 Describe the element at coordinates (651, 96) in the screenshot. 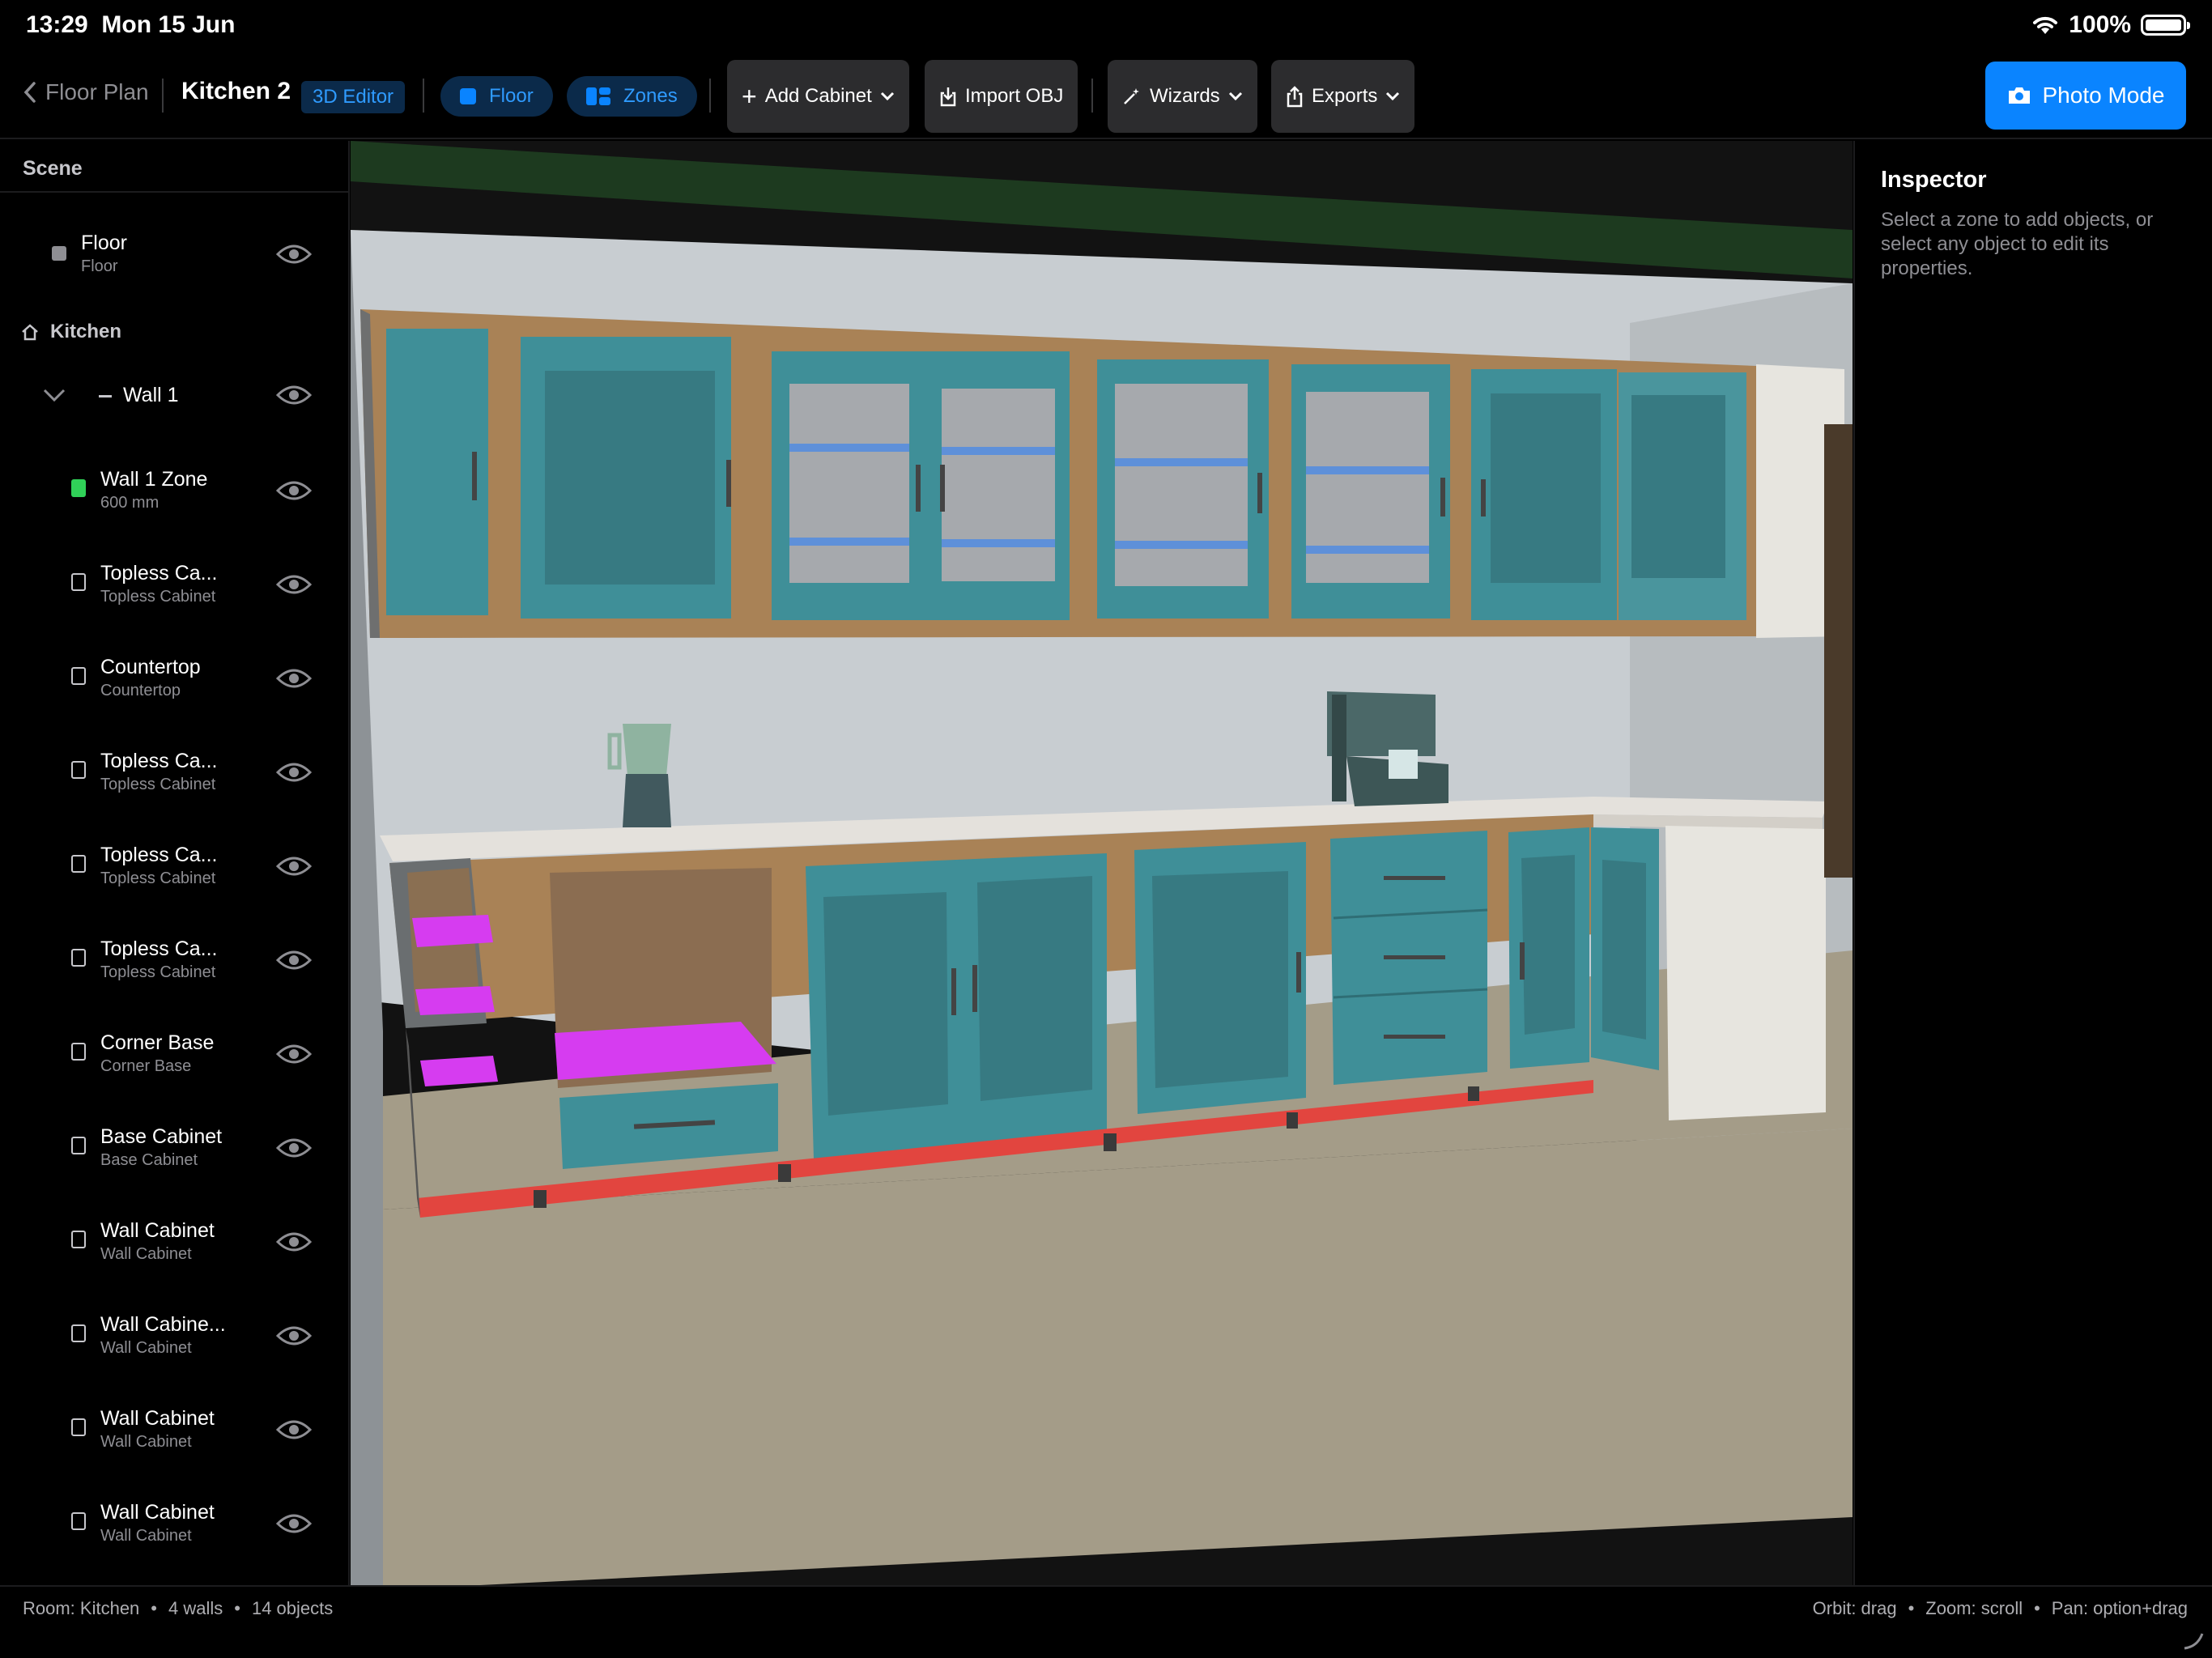

I see `zones-toggle-label: Zones` at that location.